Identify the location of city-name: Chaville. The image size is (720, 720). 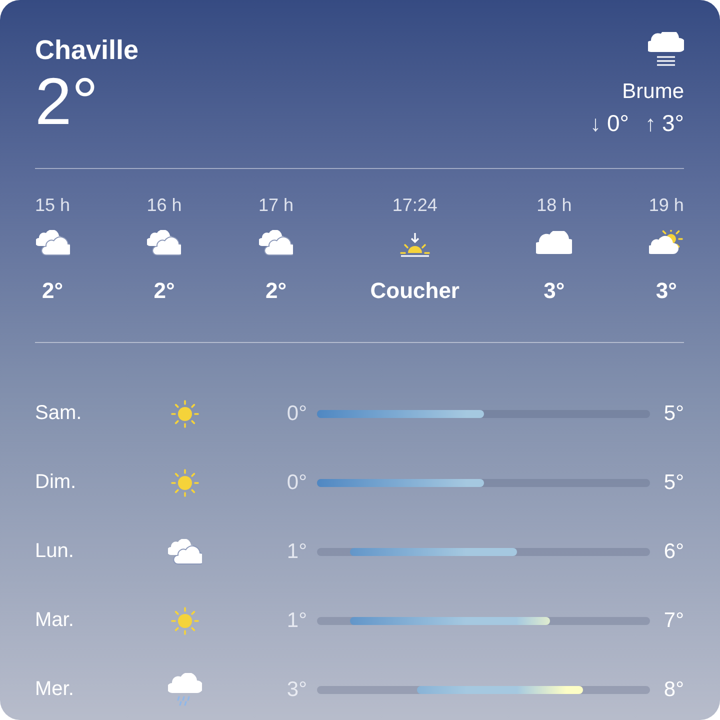
(87, 50).